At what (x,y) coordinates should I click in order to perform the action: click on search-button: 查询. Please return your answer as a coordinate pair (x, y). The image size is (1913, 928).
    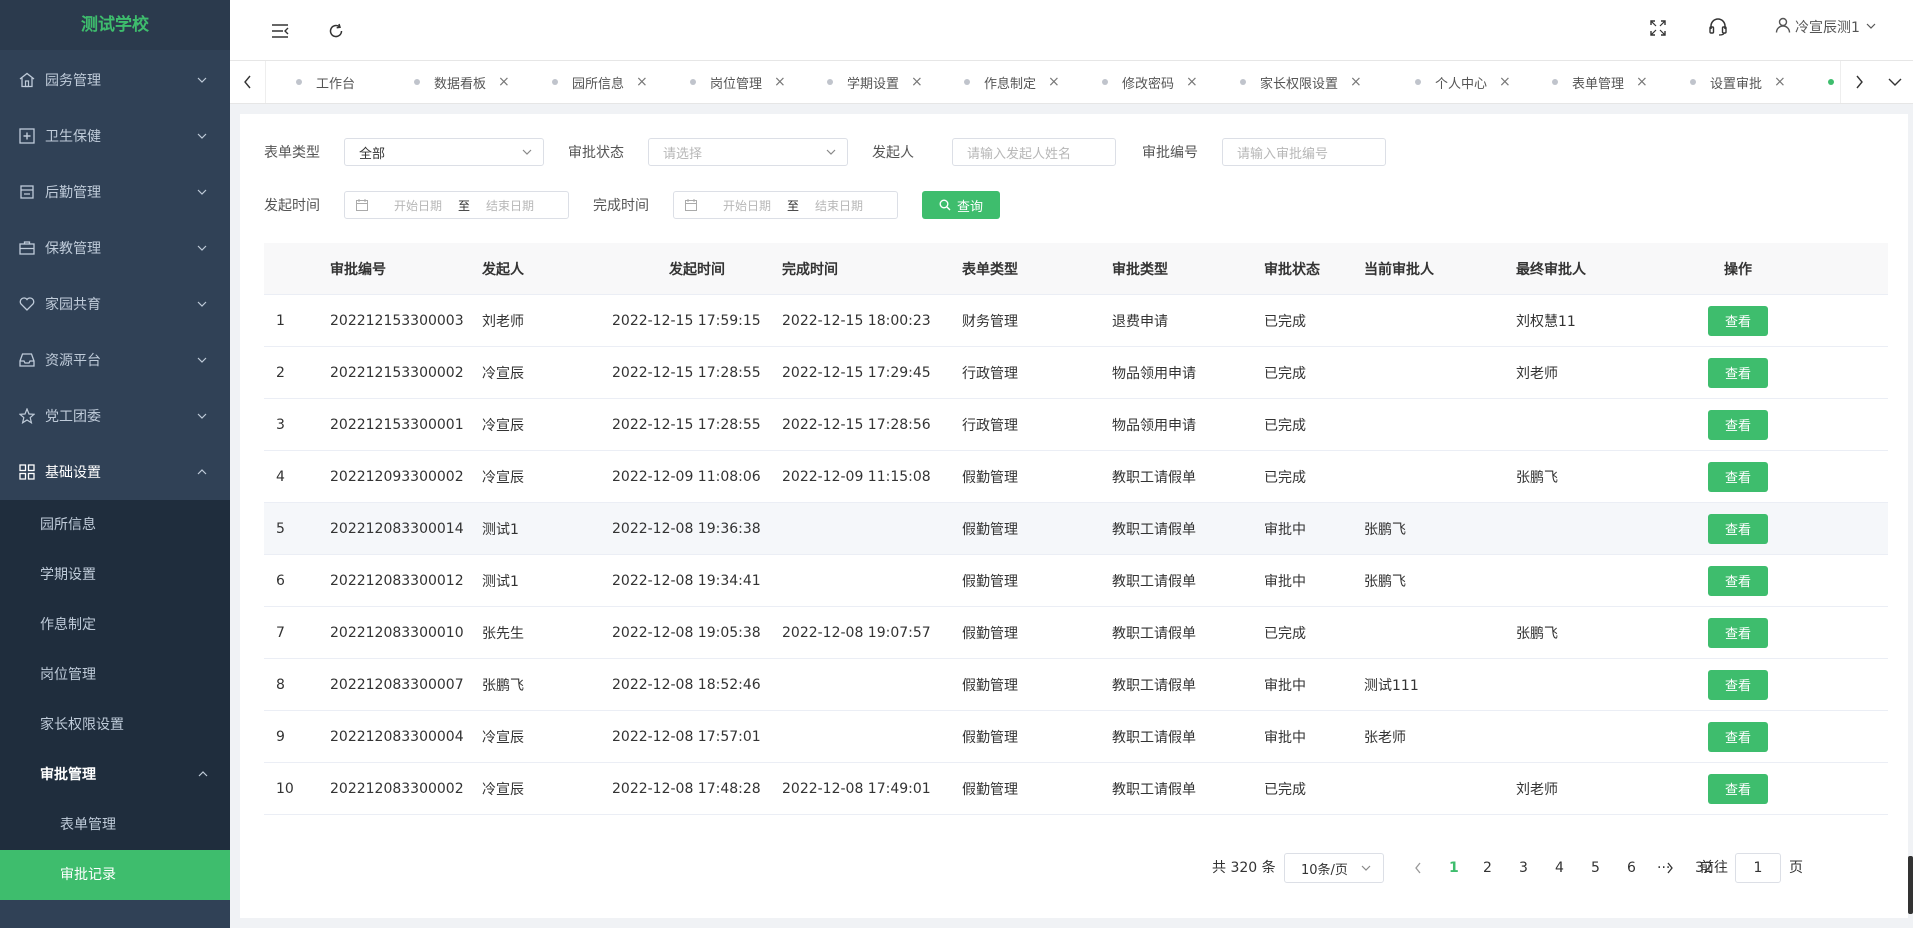
    Looking at the image, I should click on (961, 205).